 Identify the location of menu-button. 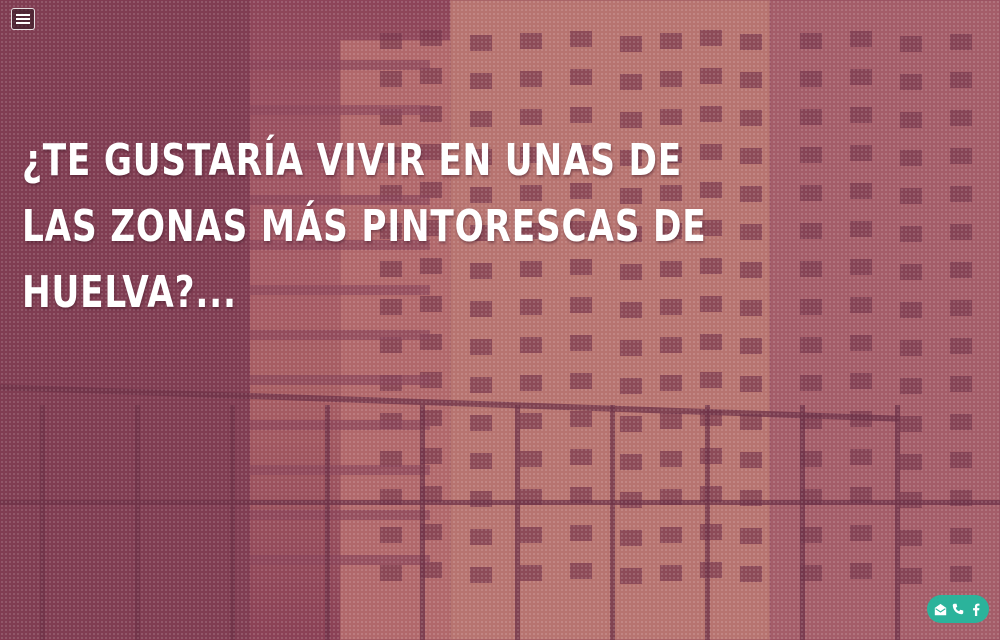
(23, 19).